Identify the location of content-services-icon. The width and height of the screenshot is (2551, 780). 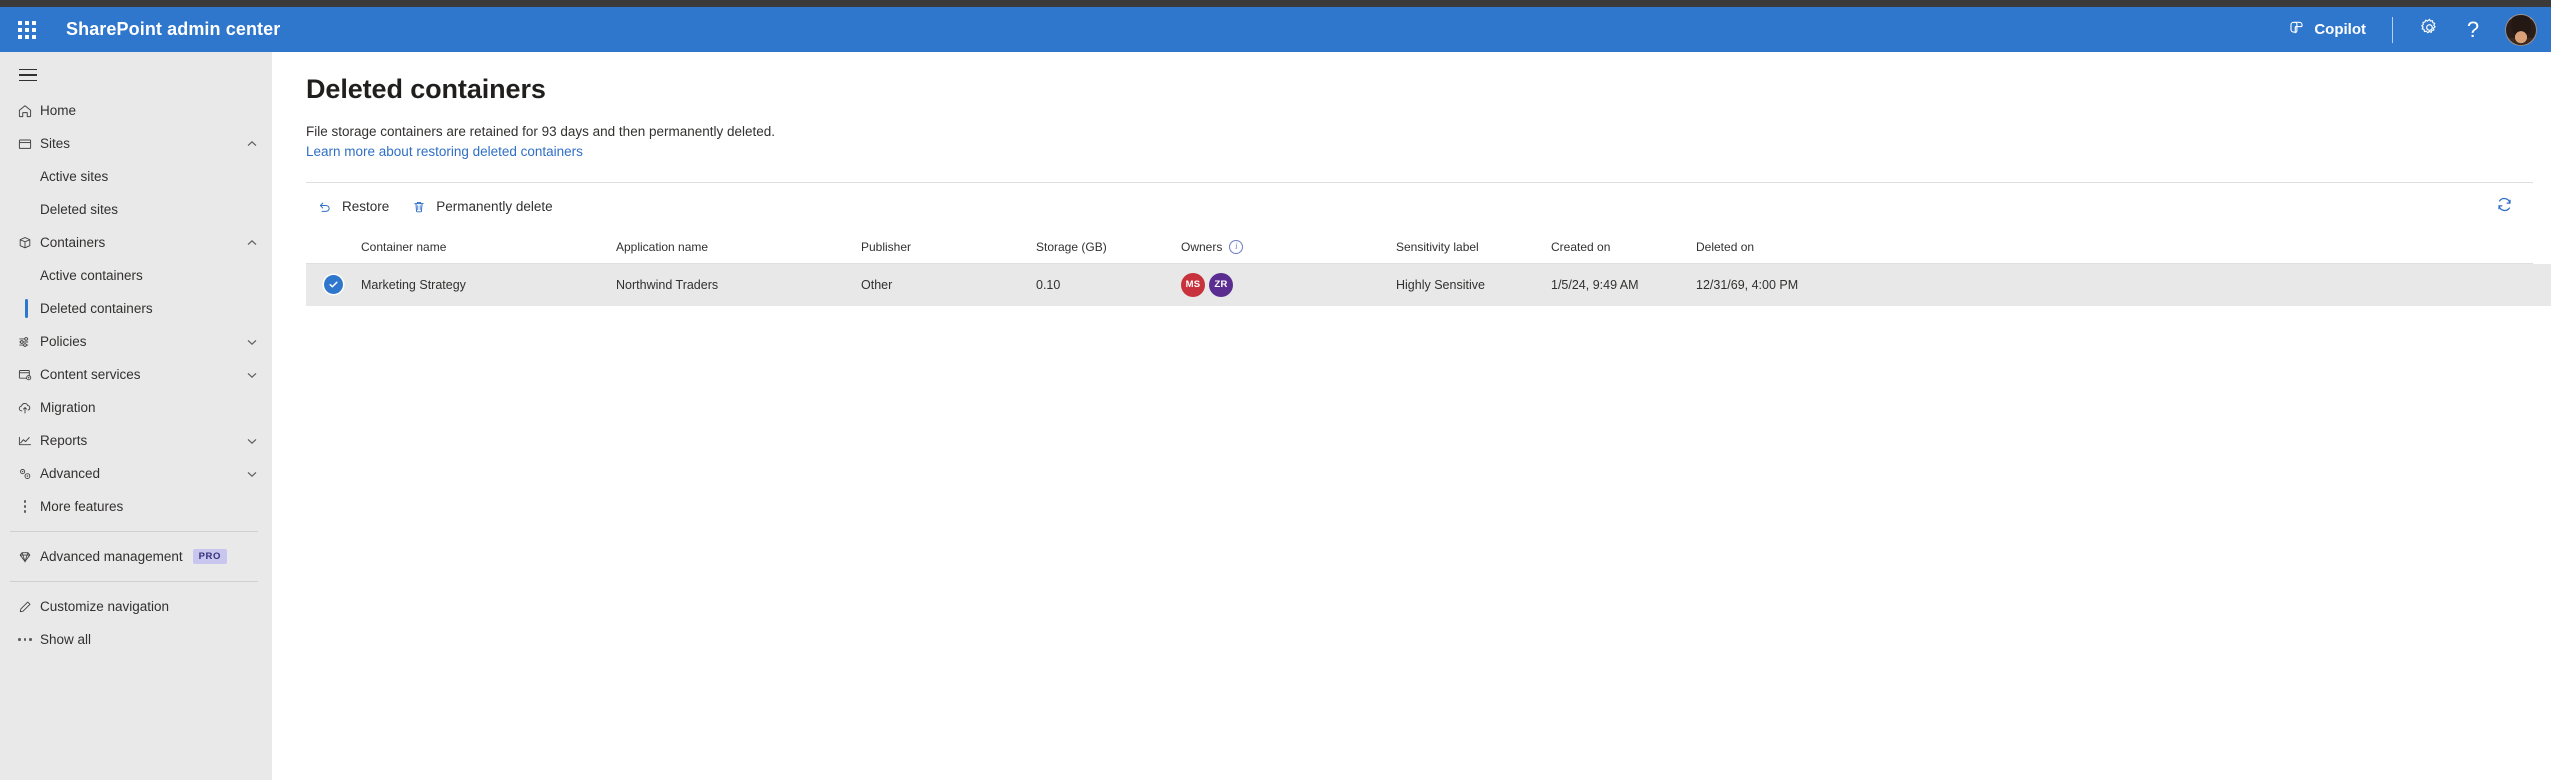
(25, 375).